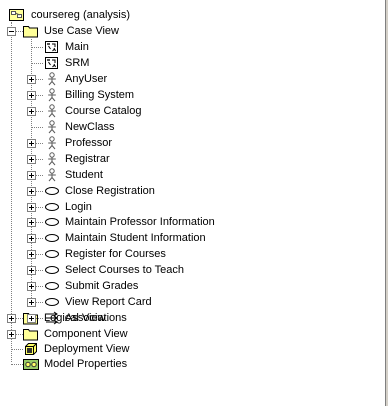 The height and width of the screenshot is (406, 388). What do you see at coordinates (78, 207) in the screenshot?
I see `tree-item-label: Login` at bounding box center [78, 207].